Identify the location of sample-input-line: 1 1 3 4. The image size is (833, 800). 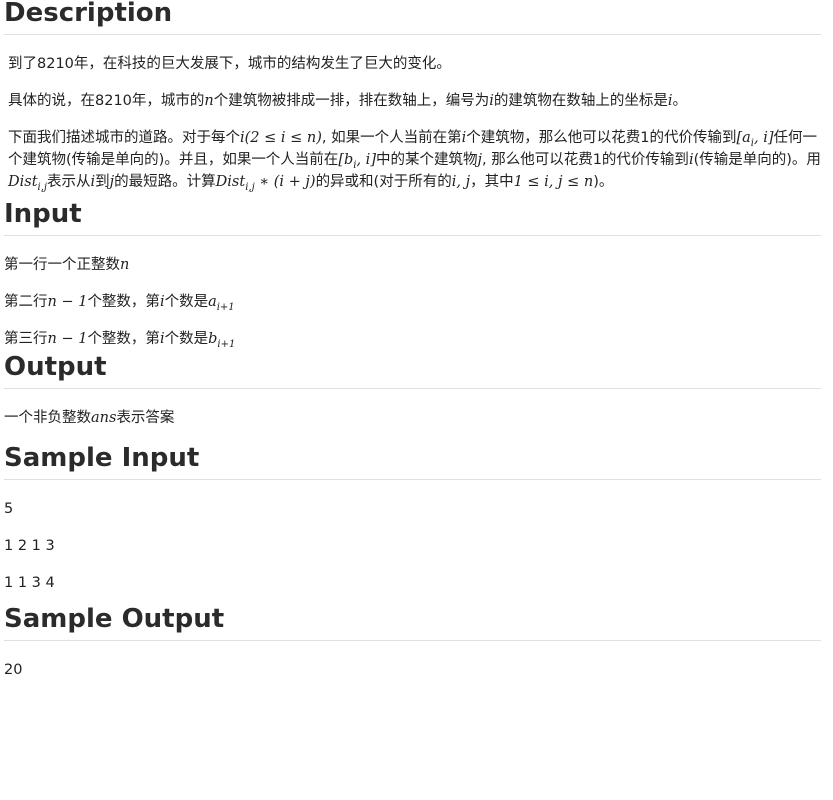
(29, 583).